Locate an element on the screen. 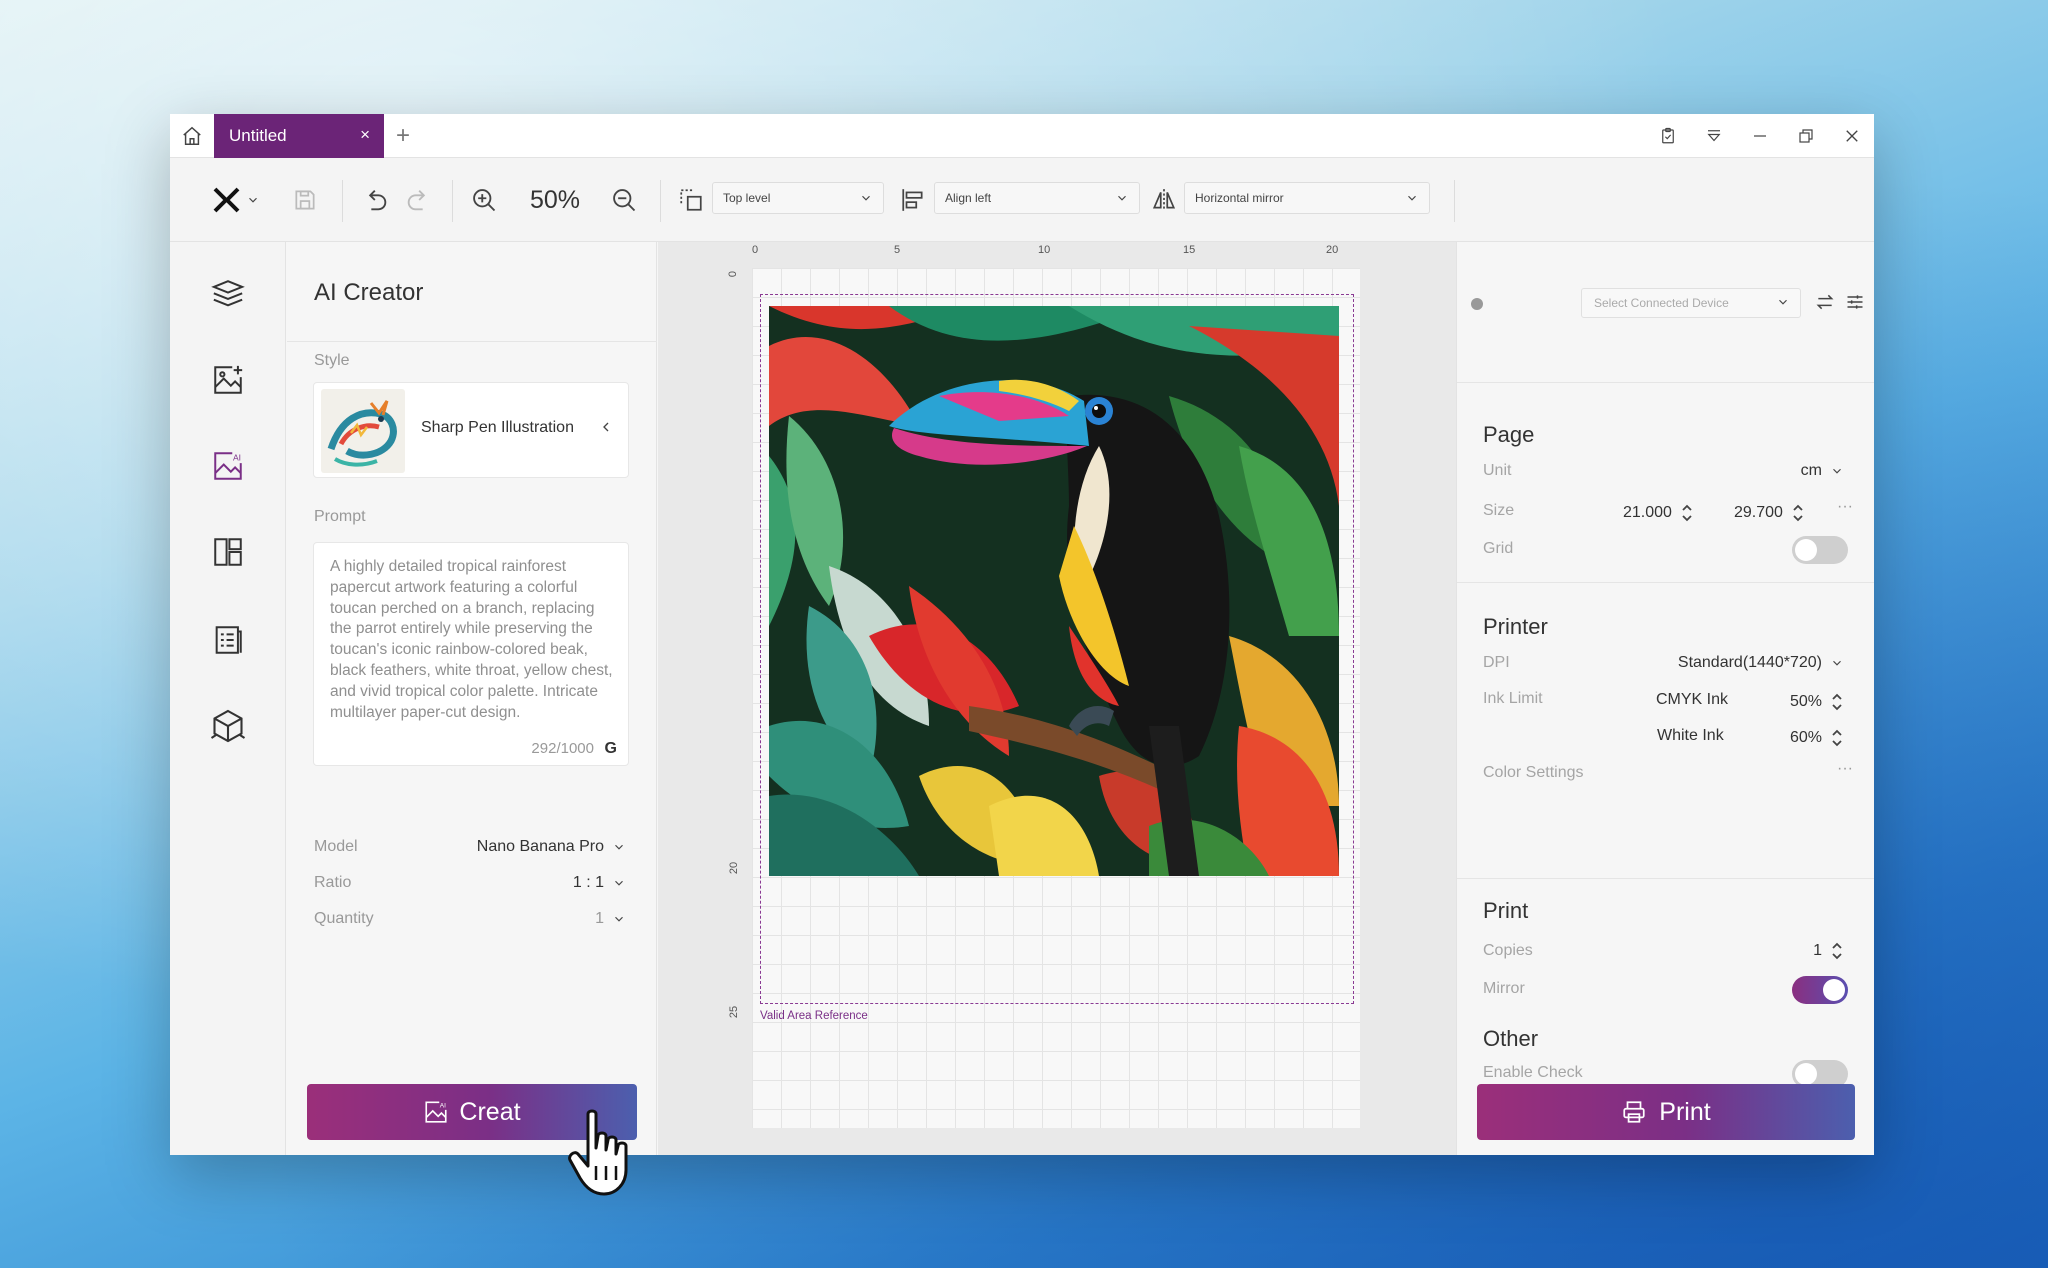  ruler-top: 0 5 10 15 20 is located at coordinates (1045, 254).